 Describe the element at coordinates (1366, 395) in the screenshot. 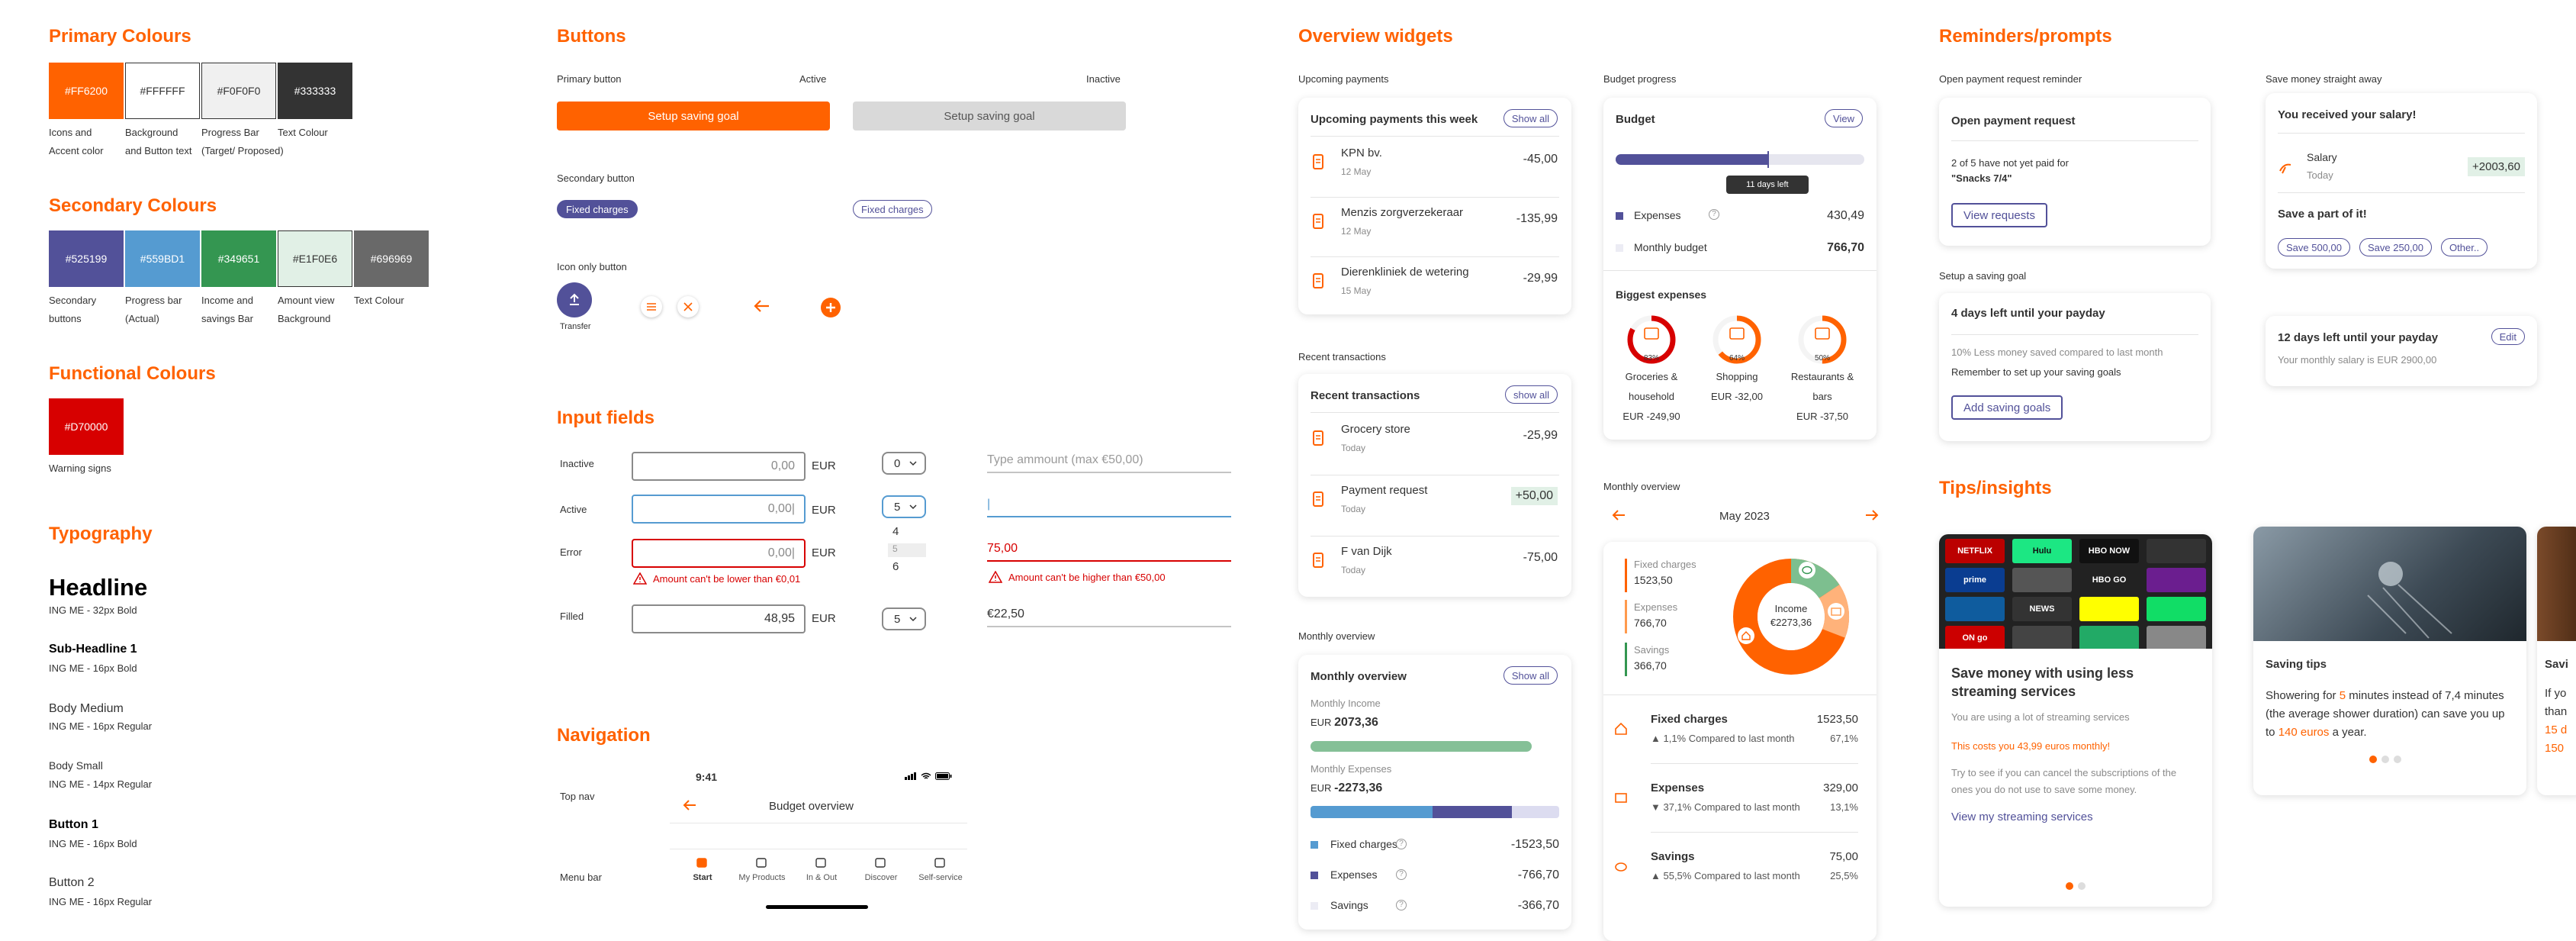

I see `card-title: Recent transactions` at that location.